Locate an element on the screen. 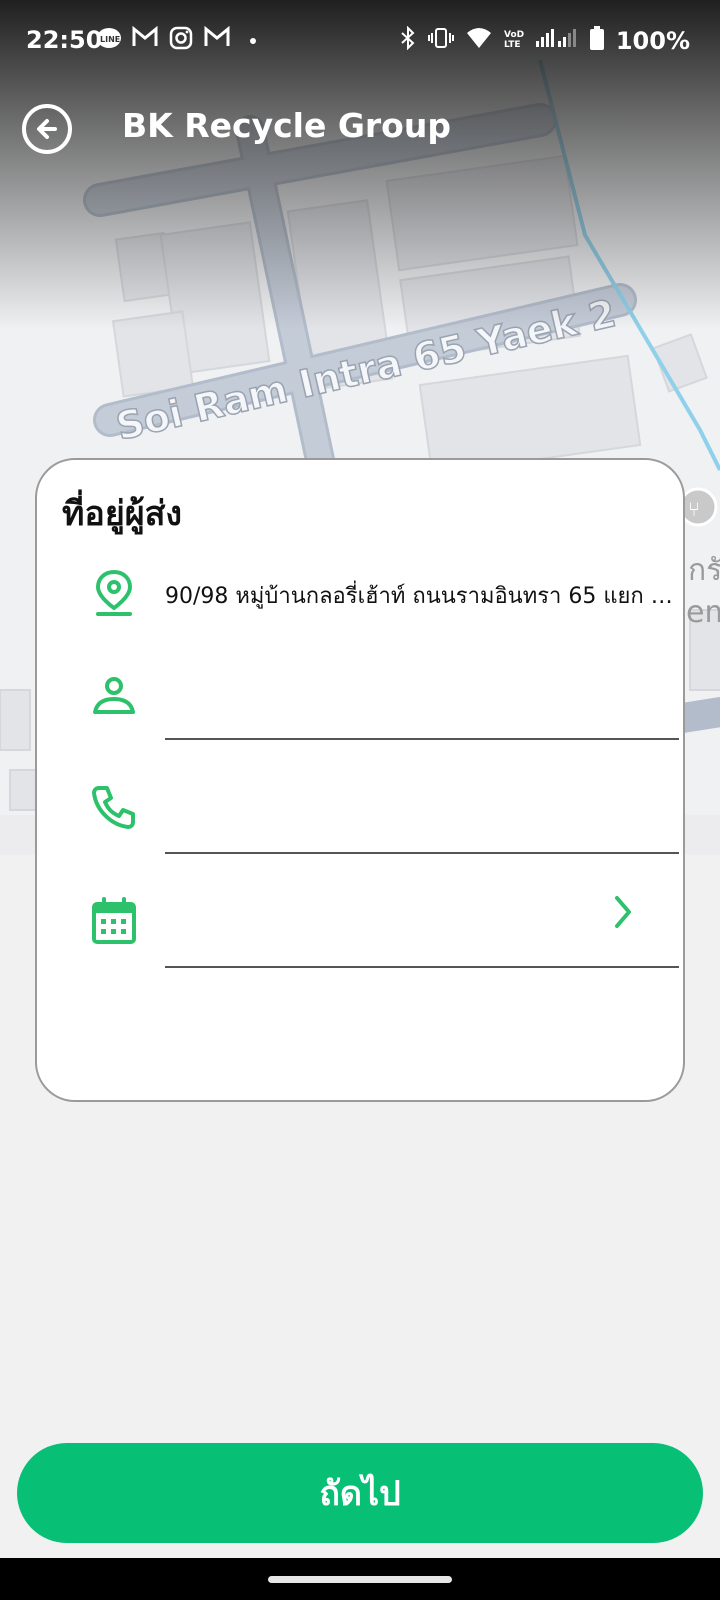  page-title: BK Recycle Group is located at coordinates (286, 125).